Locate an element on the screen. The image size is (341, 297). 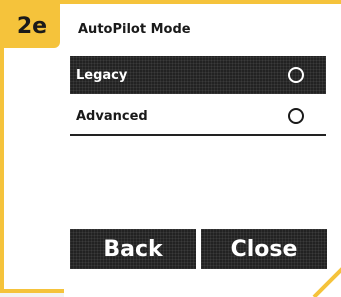
step-badge: 2e is located at coordinates (32, 26).